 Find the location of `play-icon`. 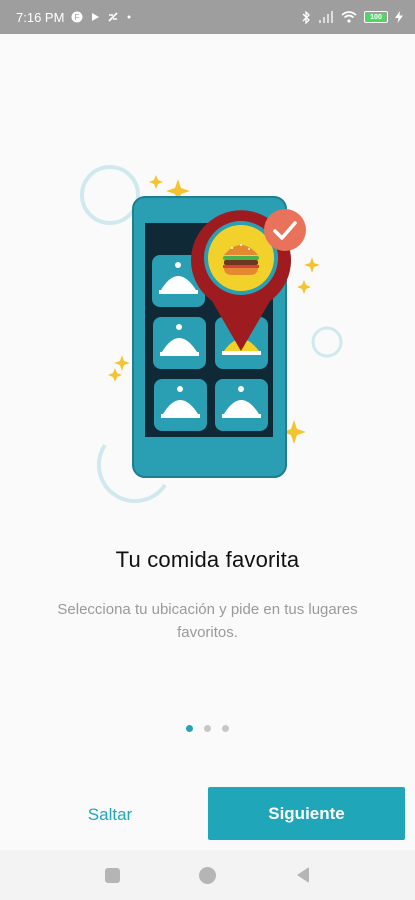

play-icon is located at coordinates (95, 17).